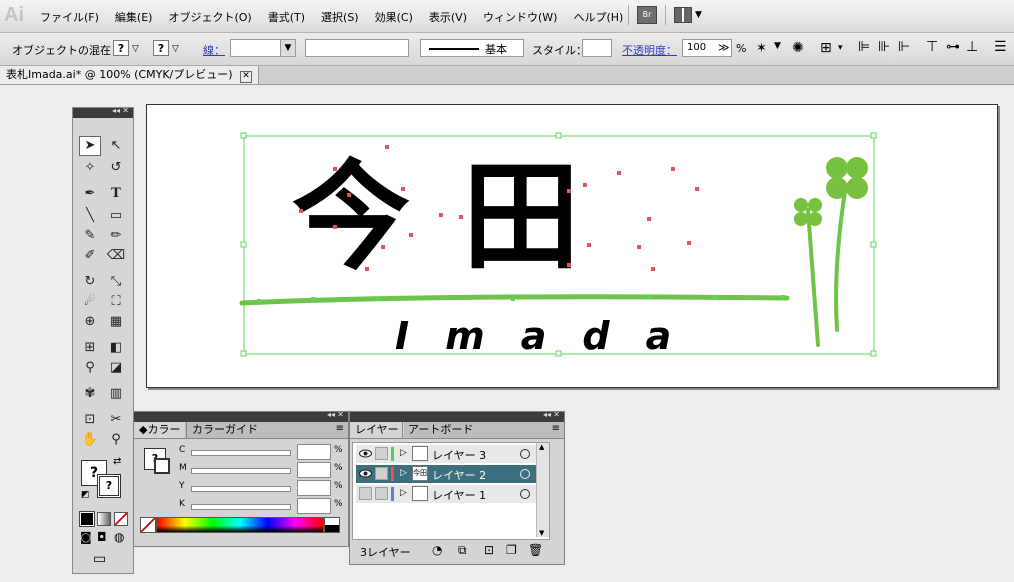 Image resolution: width=1014 pixels, height=582 pixels. Describe the element at coordinates (489, 550) in the screenshot. I see `new-sublayer-icon: ⊡` at that location.